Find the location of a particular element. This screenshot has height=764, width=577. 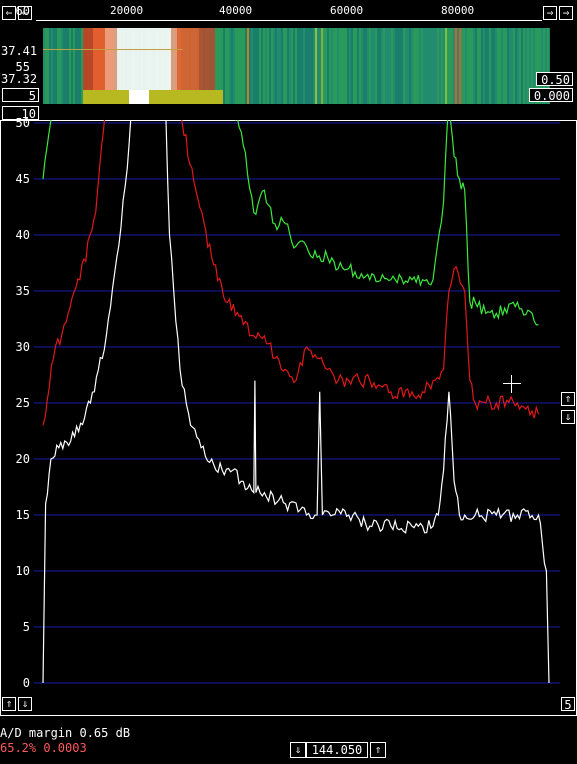

spectrum-scale-down-button: ⇓ is located at coordinates (568, 417).